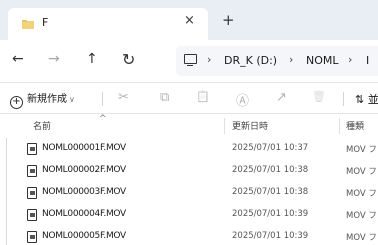  I want to click on chevron-down-icon: ∨, so click(72, 99).